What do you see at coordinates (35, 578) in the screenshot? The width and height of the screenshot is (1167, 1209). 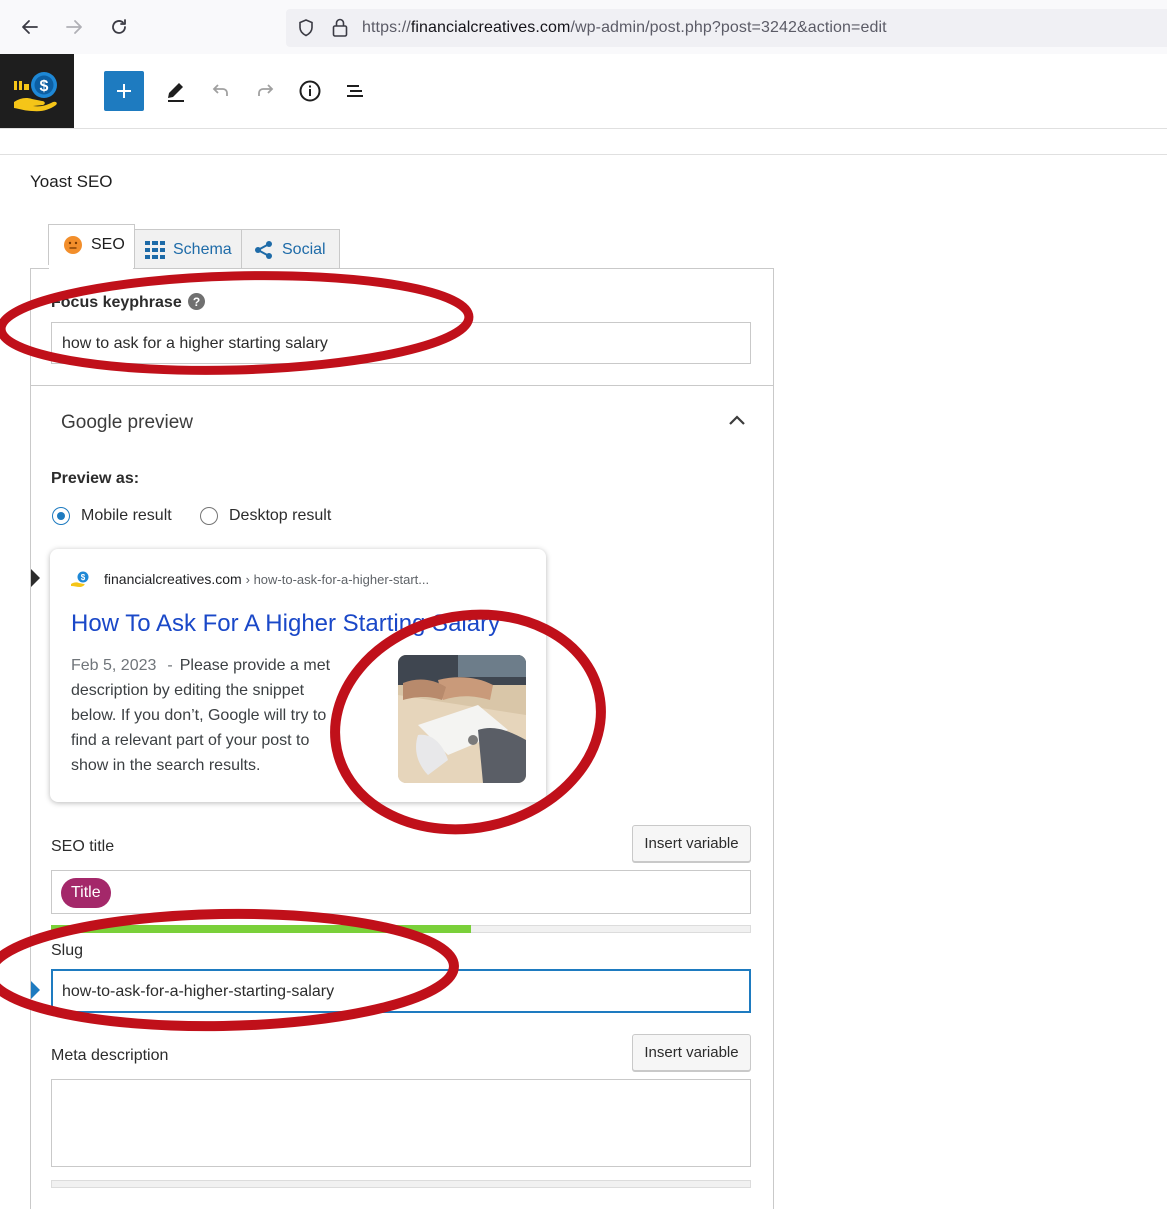 I see `preview-marker-icon` at bounding box center [35, 578].